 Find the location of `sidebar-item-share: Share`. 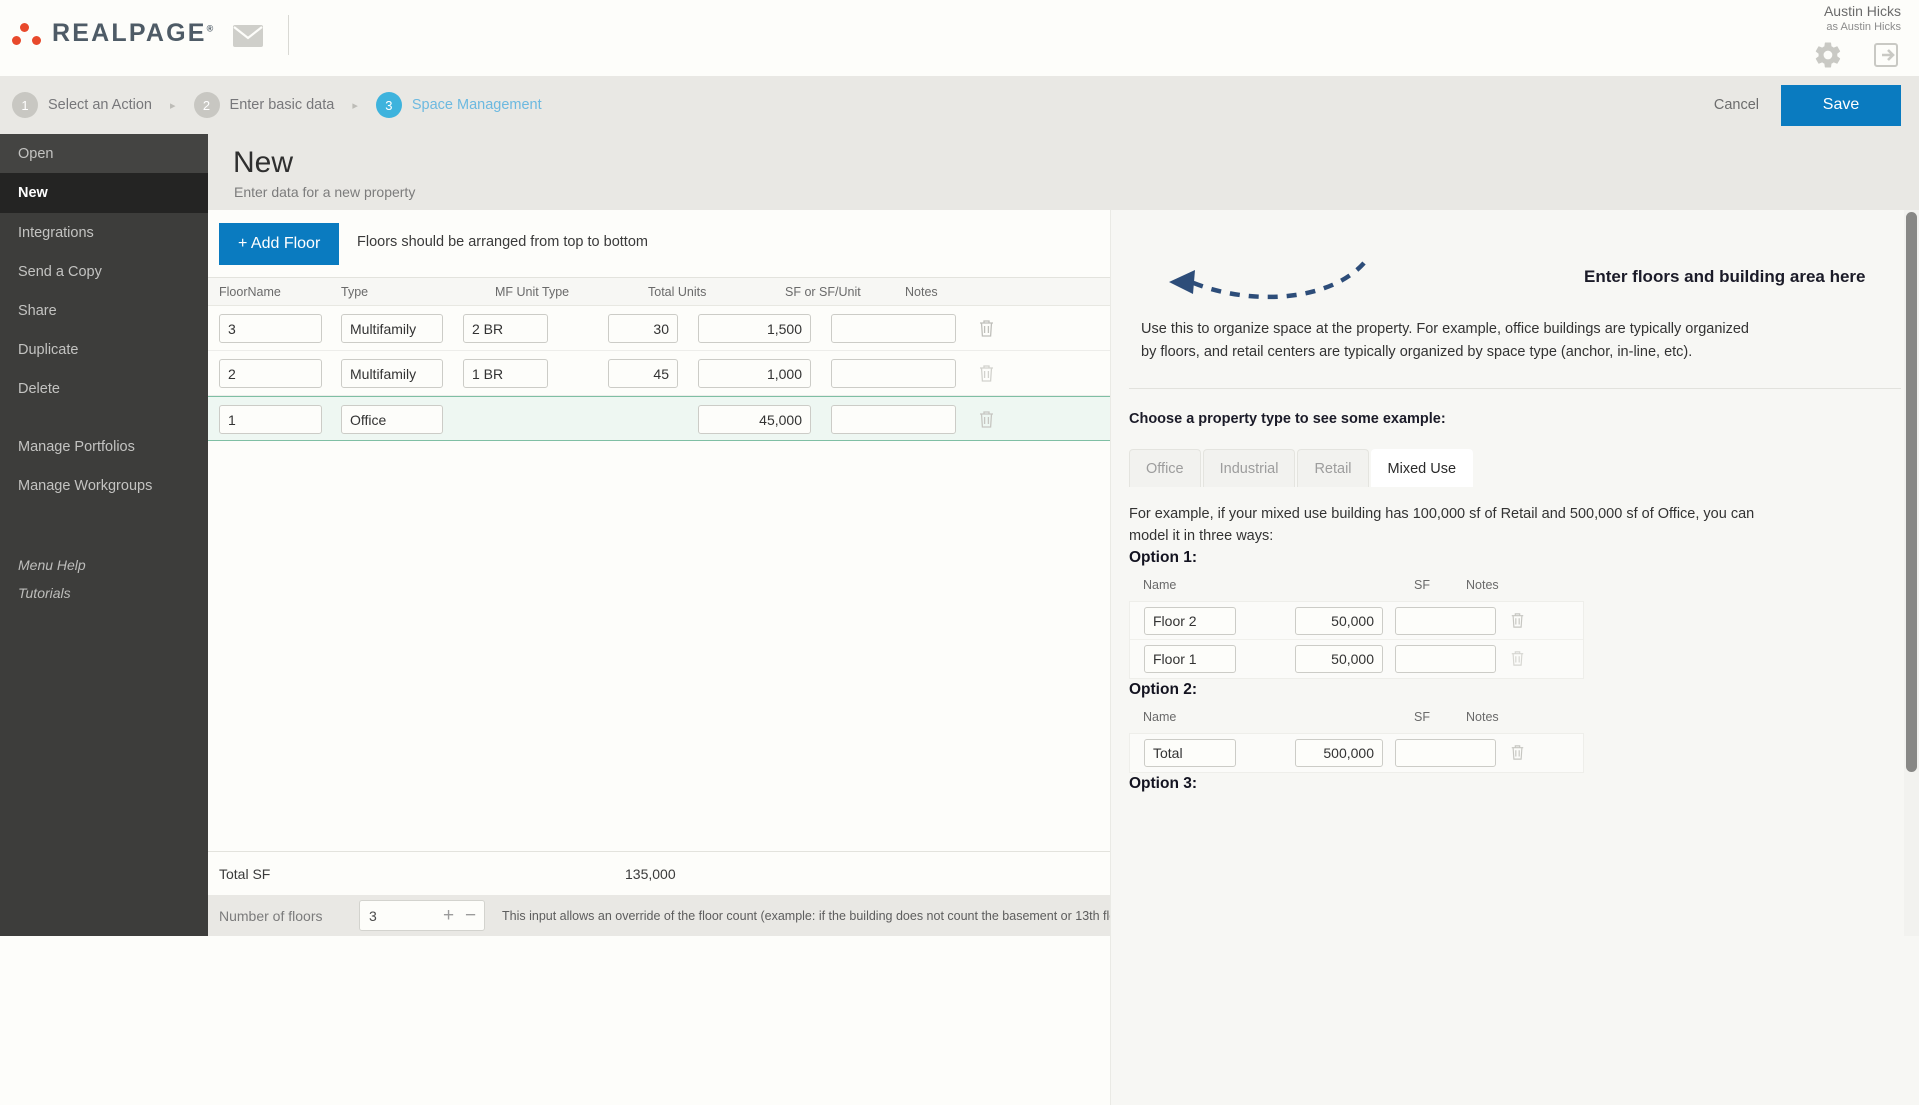

sidebar-item-share: Share is located at coordinates (104, 310).